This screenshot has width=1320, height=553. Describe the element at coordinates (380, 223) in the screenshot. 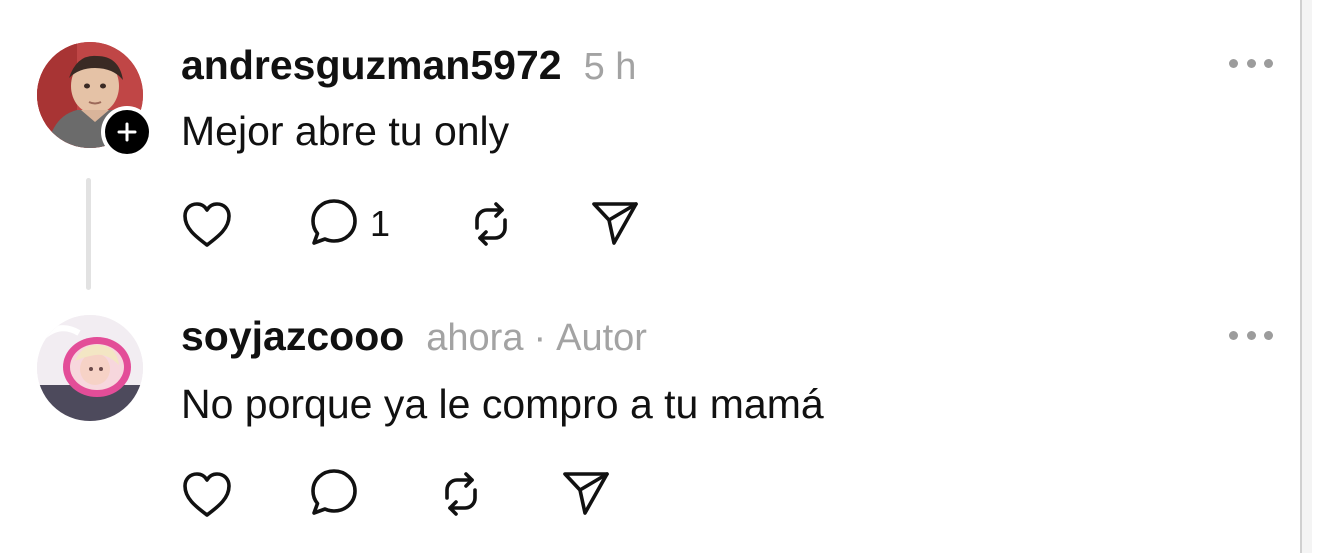

I see `reply-count: 1` at that location.